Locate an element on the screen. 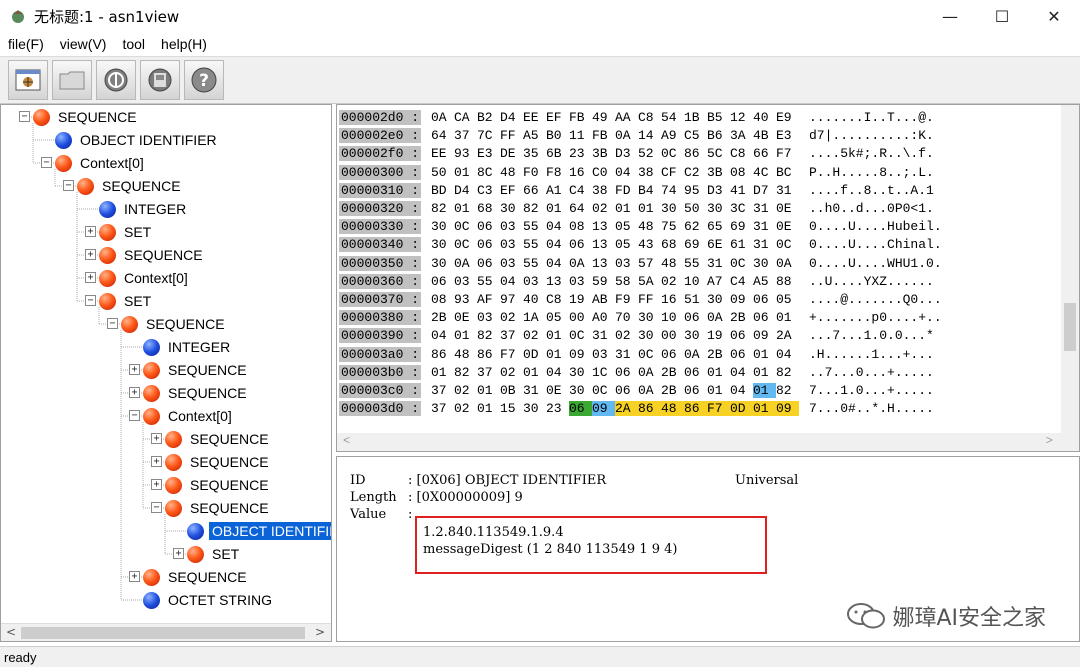 The image size is (1080, 667). hex-byte: 70 is located at coordinates (626, 317).